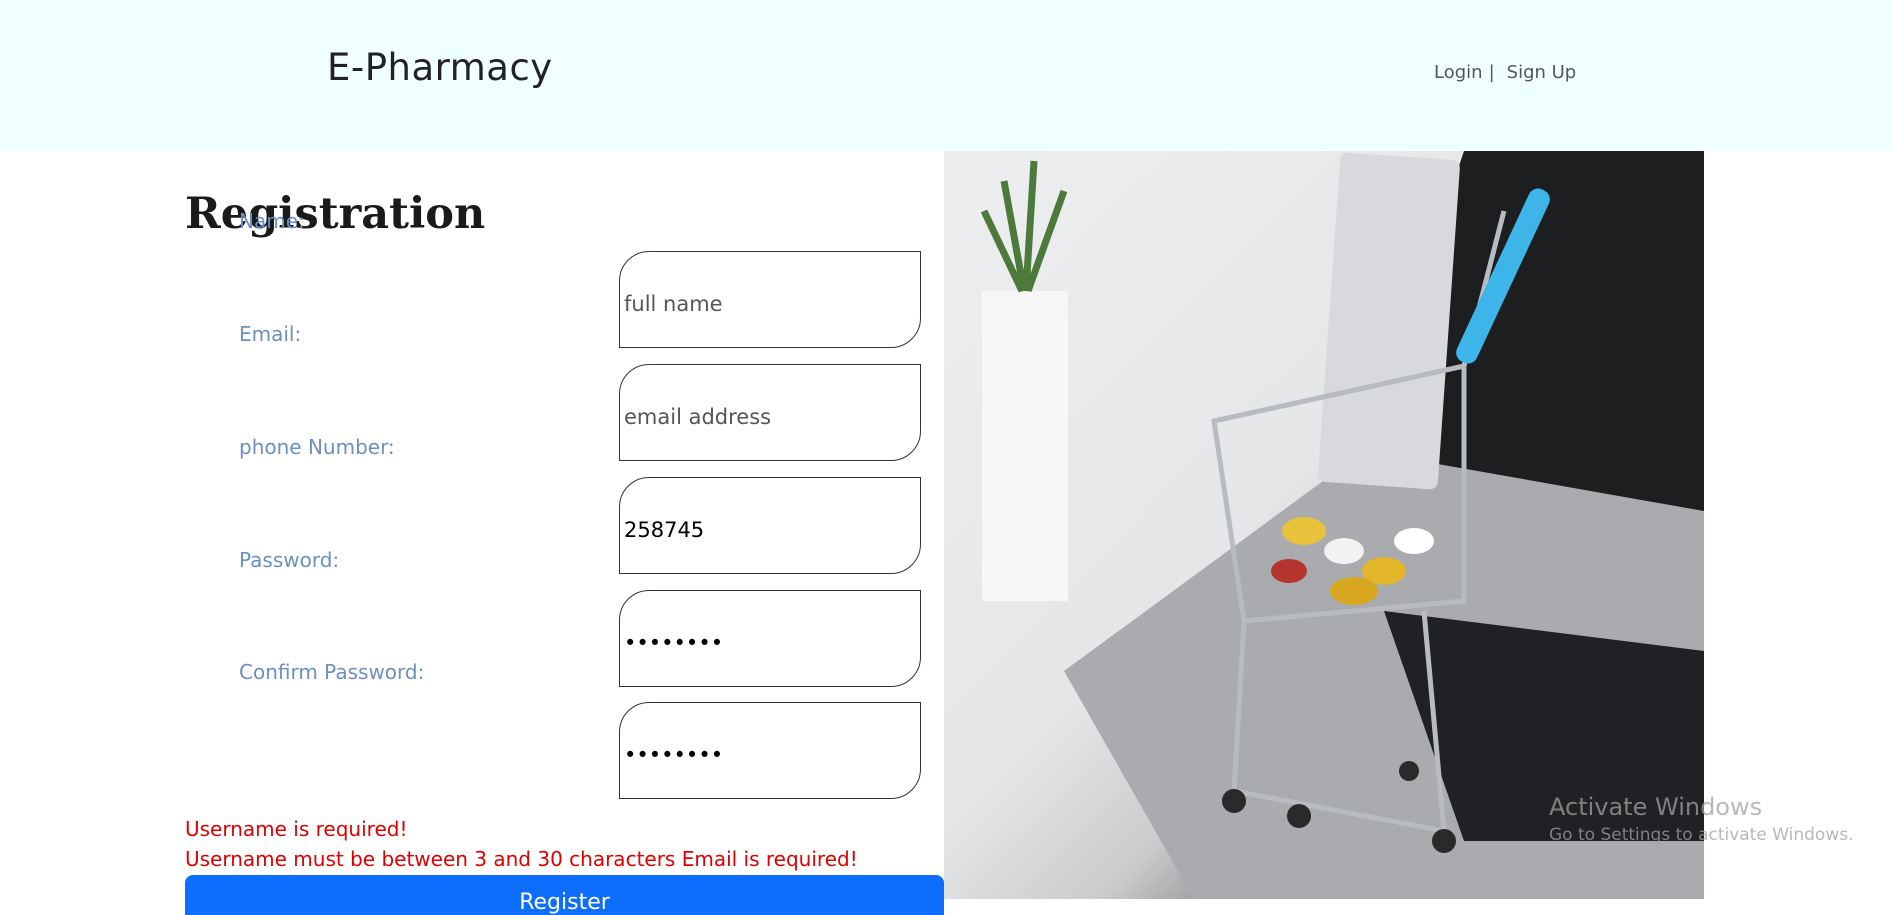  I want to click on email-input, so click(770, 412).